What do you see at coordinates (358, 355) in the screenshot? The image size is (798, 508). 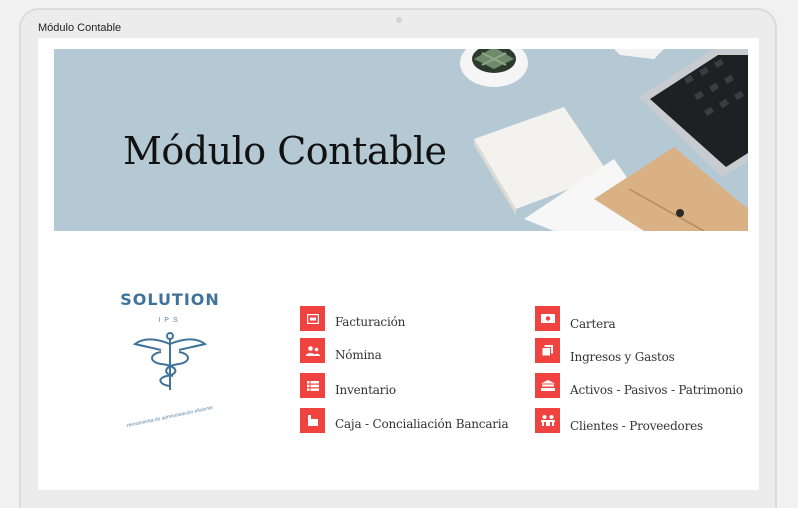 I see `menu-label-nomina: Nómina` at bounding box center [358, 355].